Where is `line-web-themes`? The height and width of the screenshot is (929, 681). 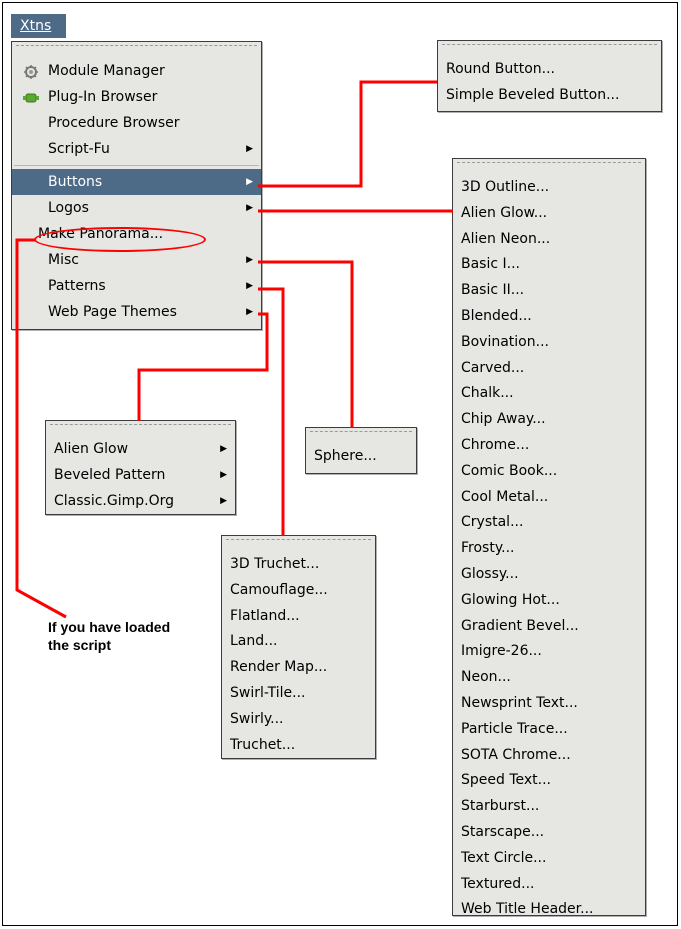
line-web-themes is located at coordinates (203, 366).